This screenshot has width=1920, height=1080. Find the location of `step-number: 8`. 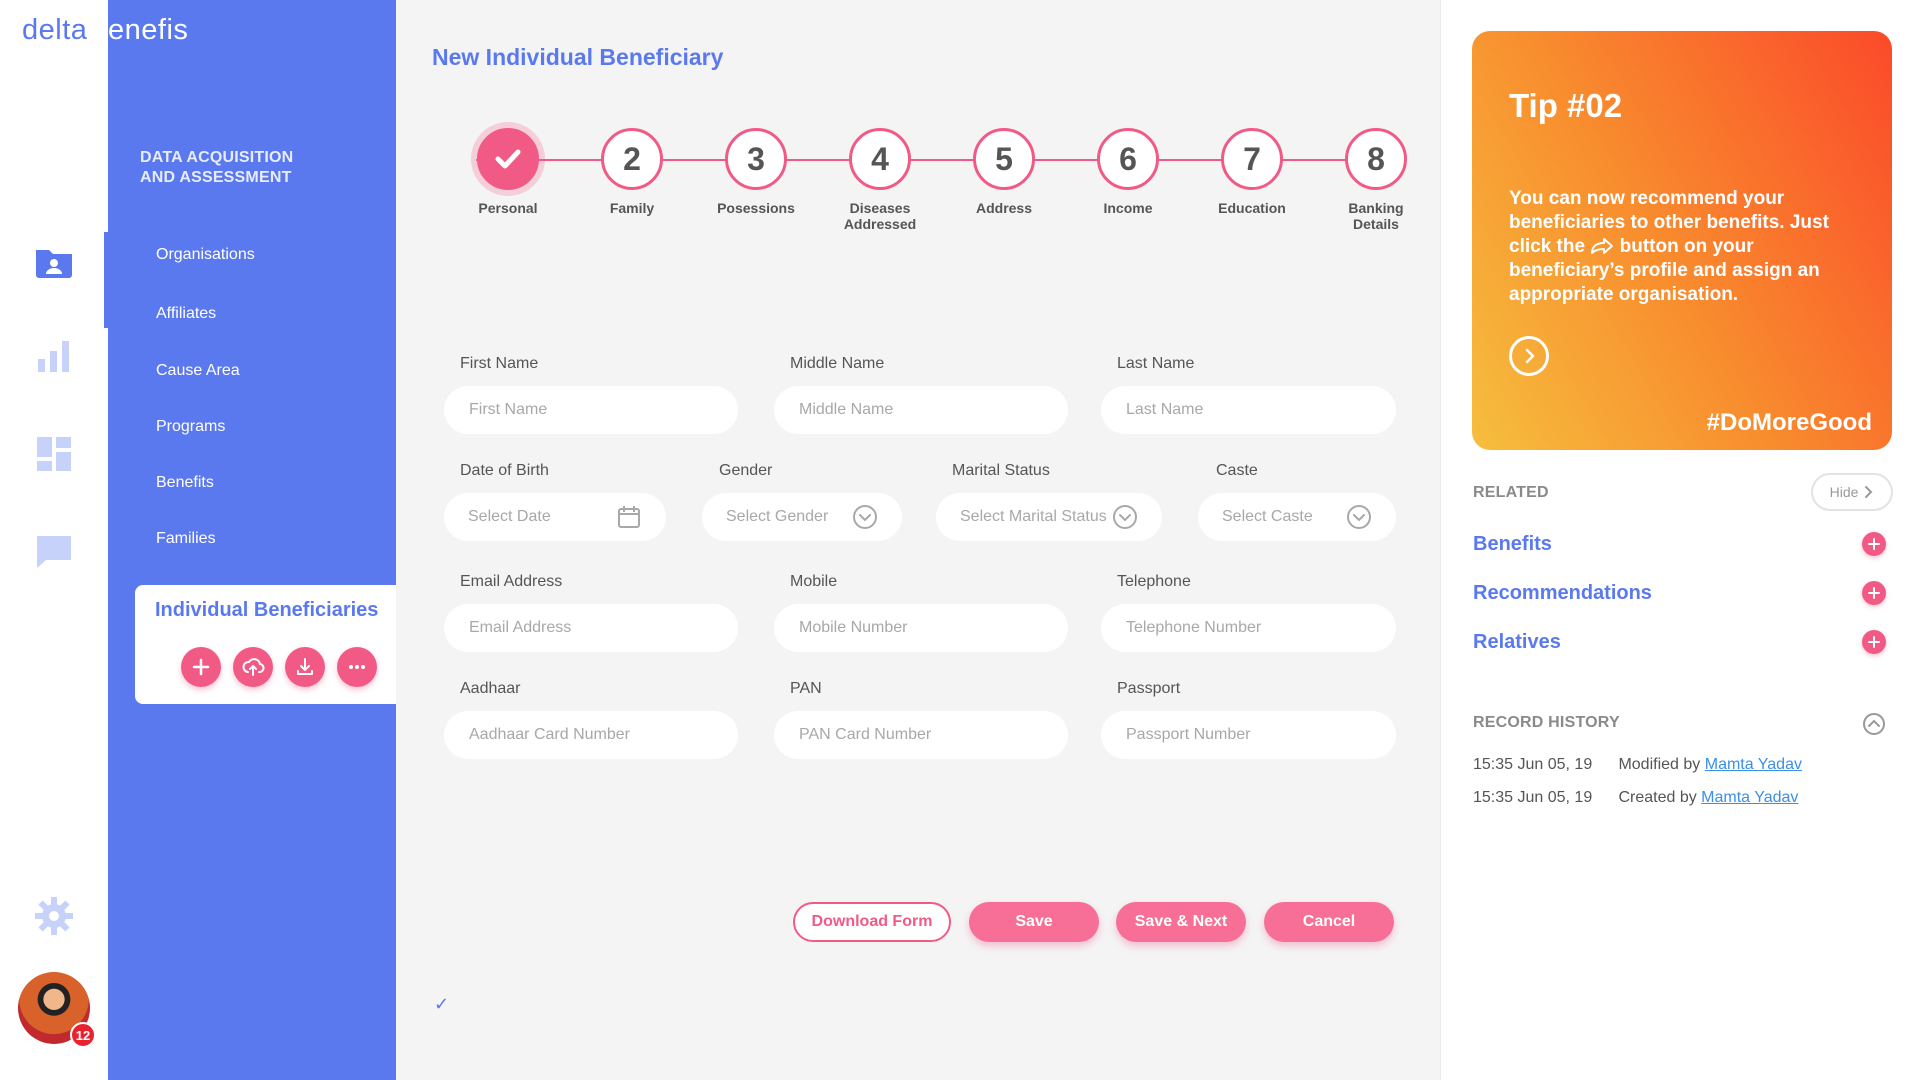

step-number: 8 is located at coordinates (1376, 159).